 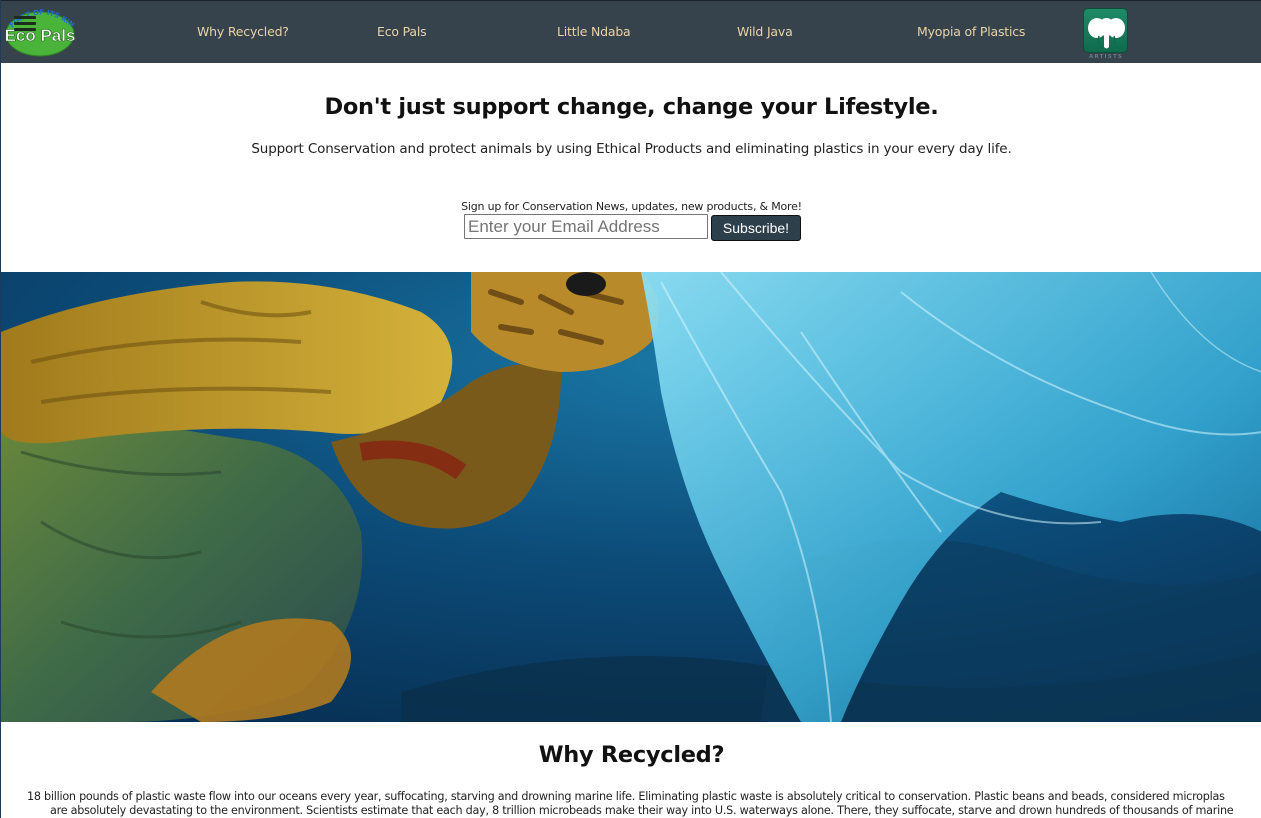 What do you see at coordinates (25, 24) in the screenshot?
I see `hamburger-menu-icon` at bounding box center [25, 24].